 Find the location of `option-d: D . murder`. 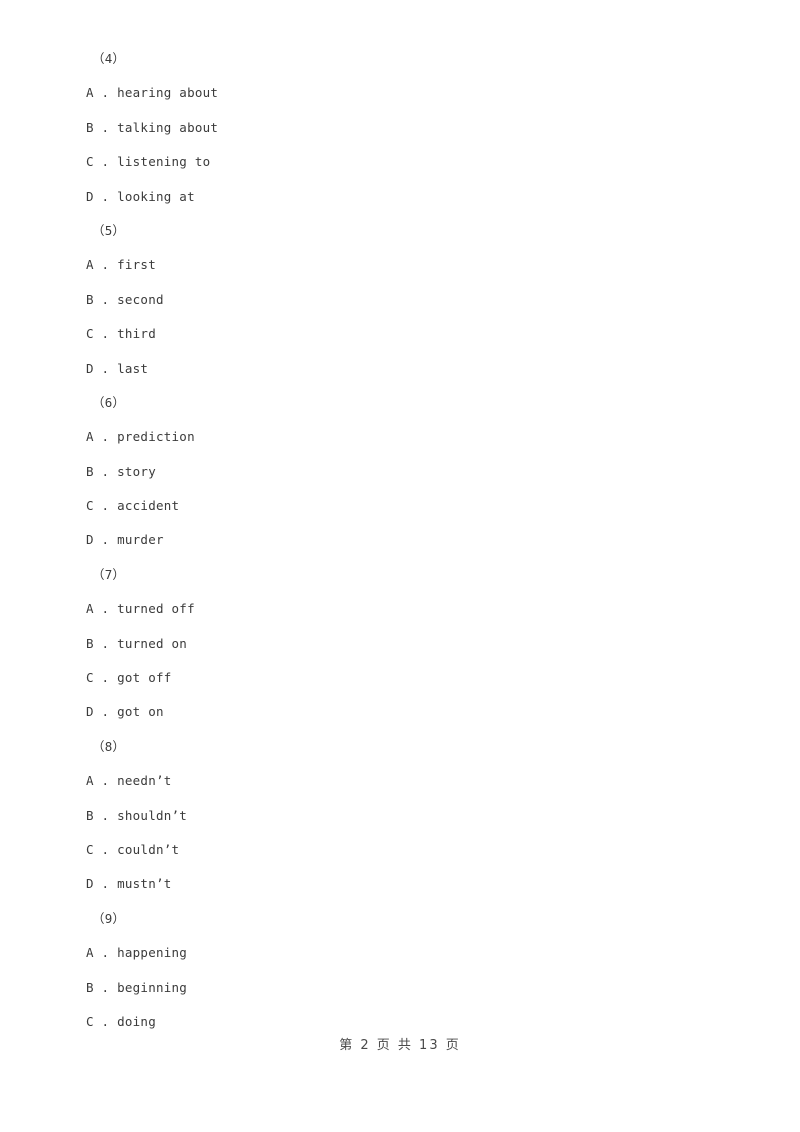

option-d: D . murder is located at coordinates (406, 540).